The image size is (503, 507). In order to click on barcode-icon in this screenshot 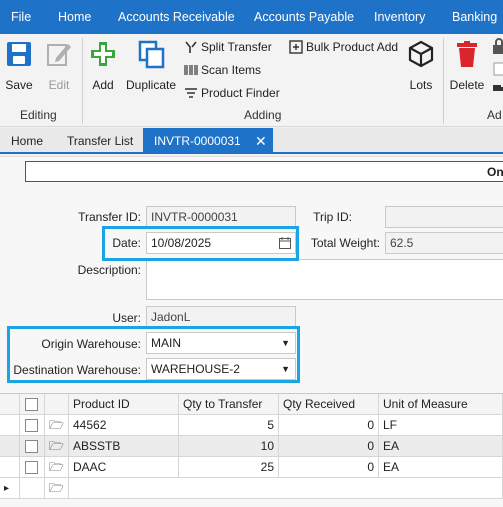, I will do `click(191, 70)`.